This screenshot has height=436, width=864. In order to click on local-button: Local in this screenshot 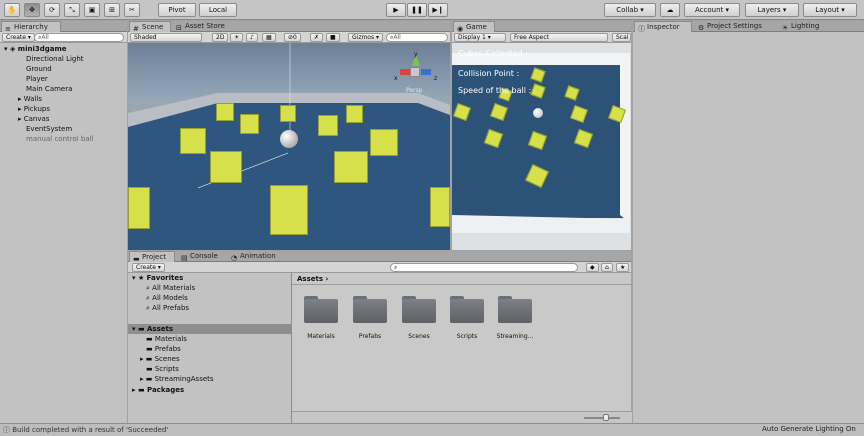, I will do `click(218, 10)`.